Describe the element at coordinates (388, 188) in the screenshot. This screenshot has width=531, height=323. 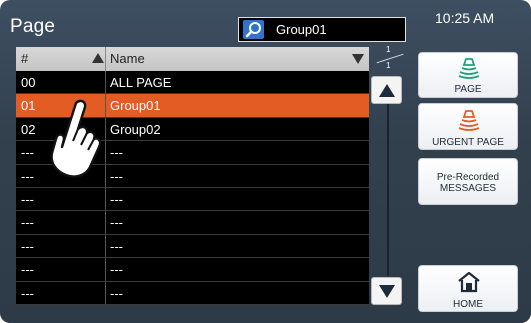
I see `scroll-track` at that location.